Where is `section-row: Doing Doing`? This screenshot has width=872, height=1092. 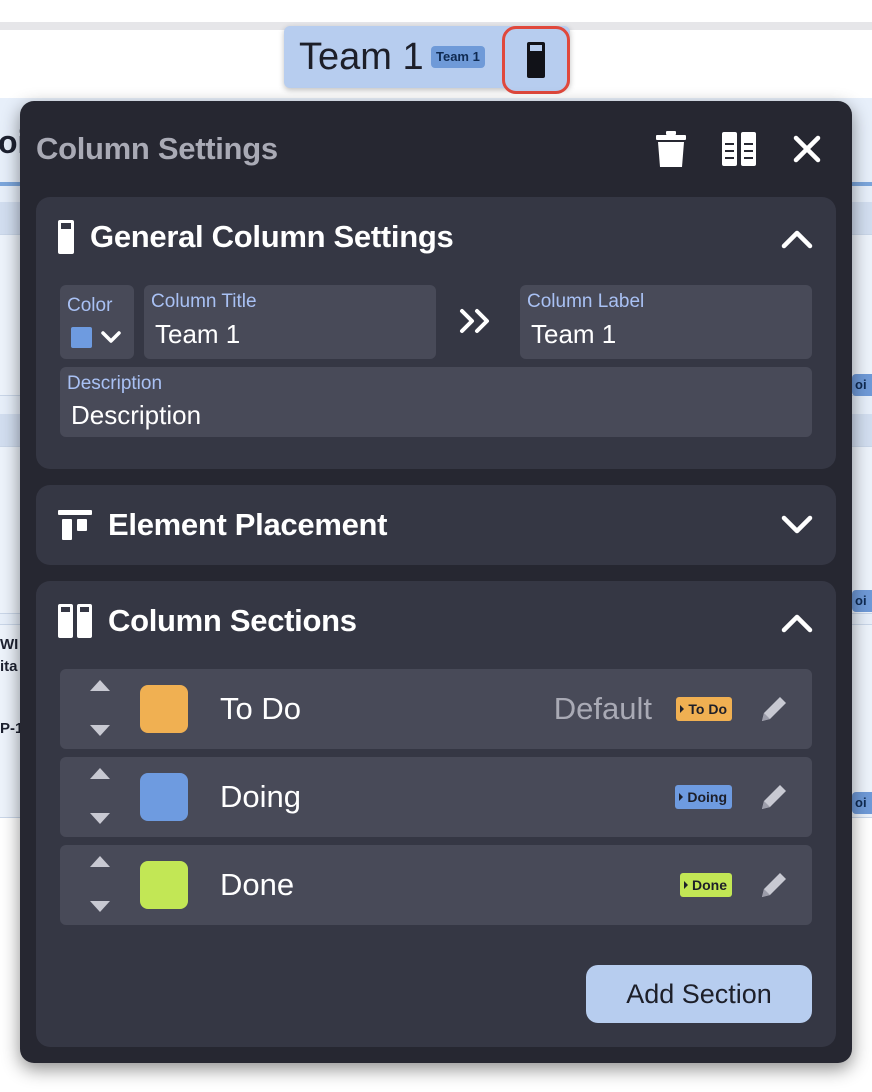
section-row: Doing Doing is located at coordinates (436, 797).